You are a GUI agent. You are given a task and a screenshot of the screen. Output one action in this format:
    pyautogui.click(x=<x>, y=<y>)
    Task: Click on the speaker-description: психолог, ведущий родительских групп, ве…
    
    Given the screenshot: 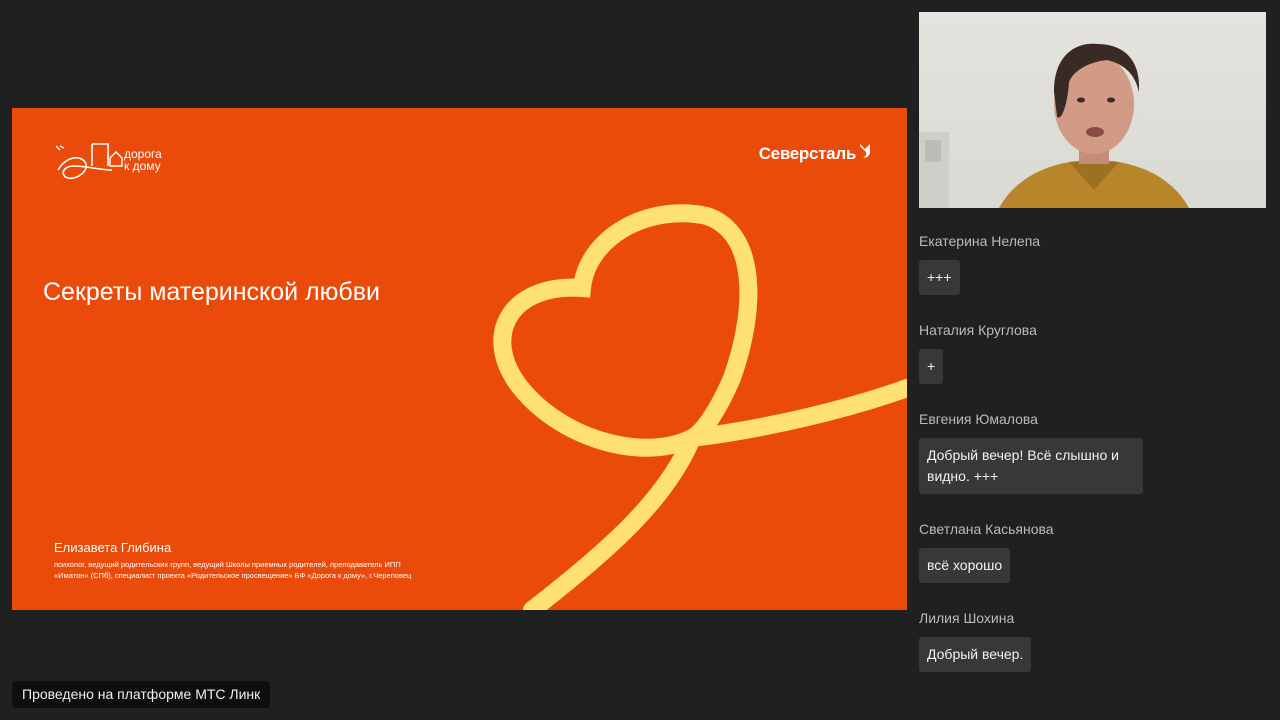 What is the action you would take?
    pyautogui.click(x=233, y=570)
    